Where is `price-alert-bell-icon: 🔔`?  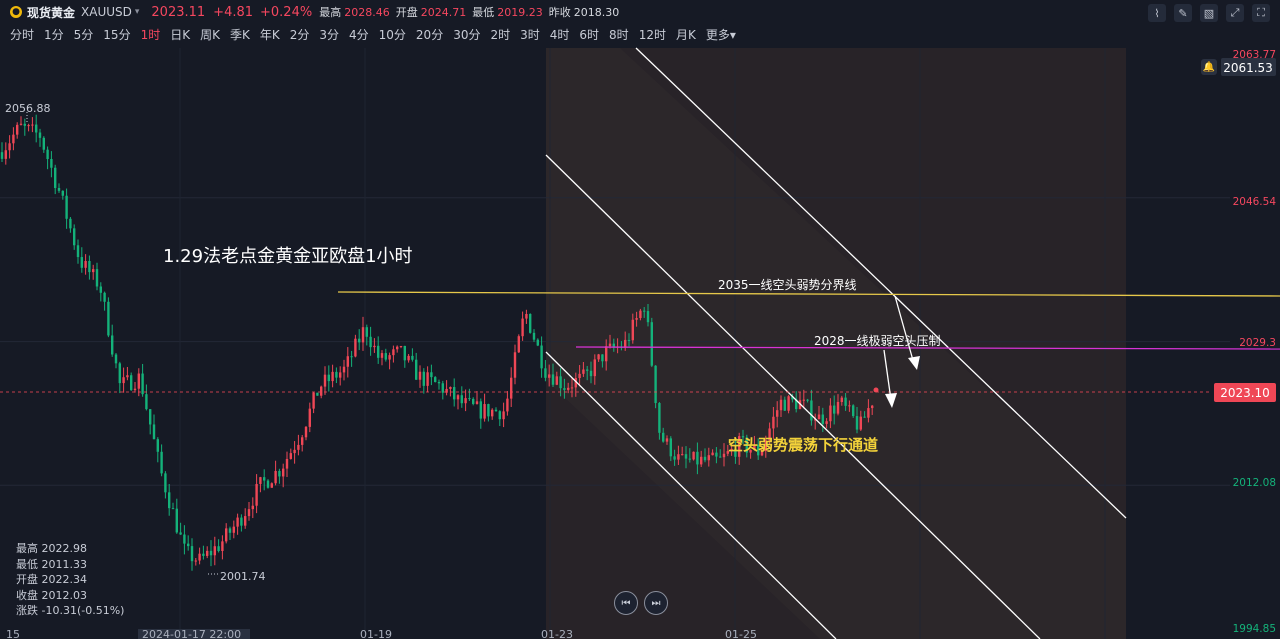 price-alert-bell-icon: 🔔 is located at coordinates (1209, 67).